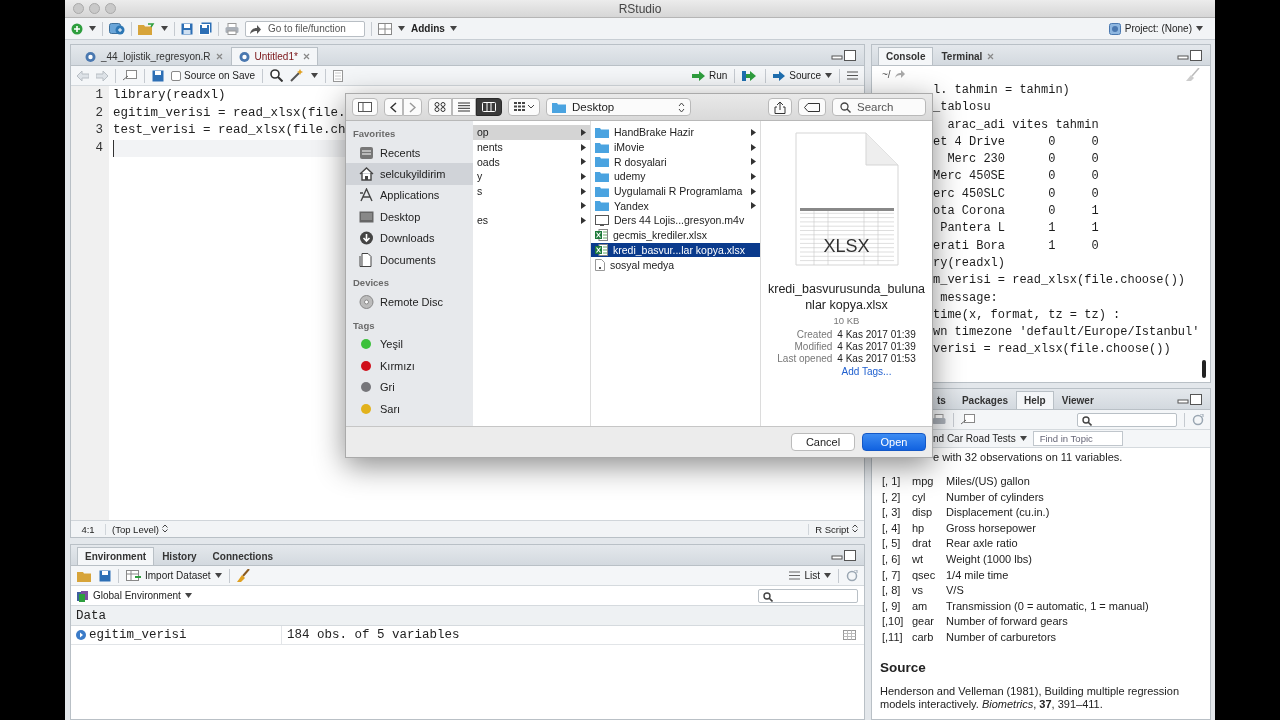  I want to click on expand-icon, so click(81, 635).